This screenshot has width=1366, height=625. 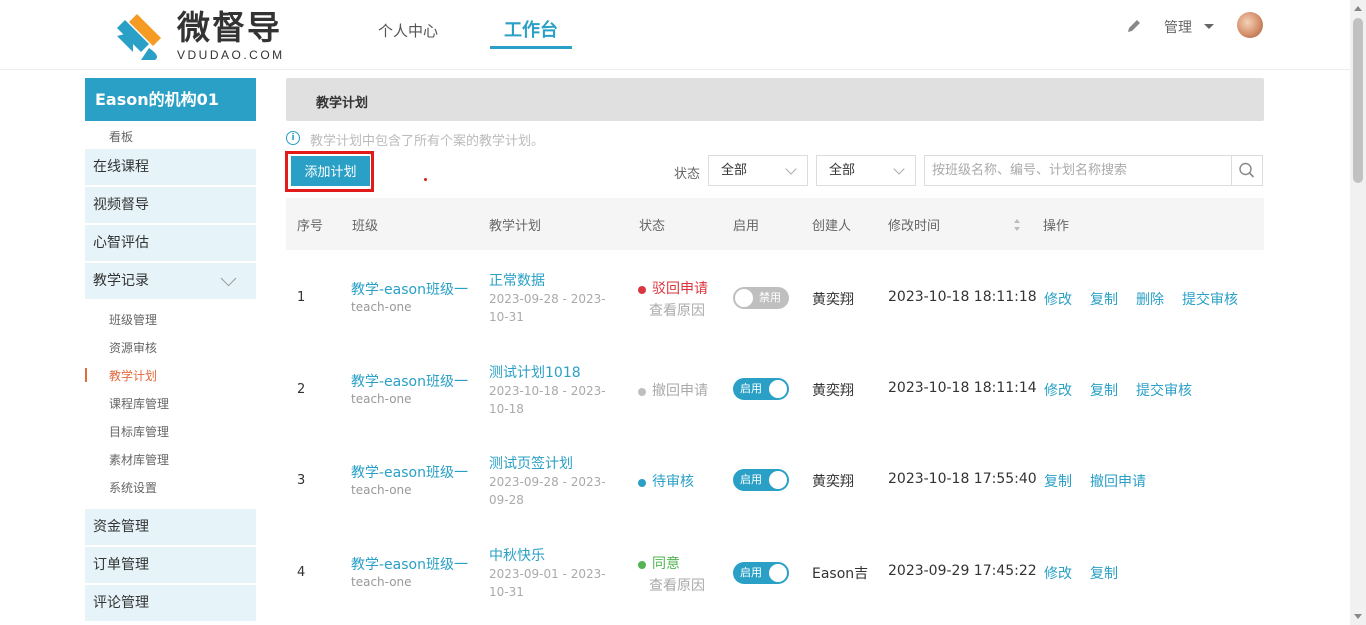 What do you see at coordinates (775, 99) in the screenshot?
I see `breadcrumb: 教学计划` at bounding box center [775, 99].